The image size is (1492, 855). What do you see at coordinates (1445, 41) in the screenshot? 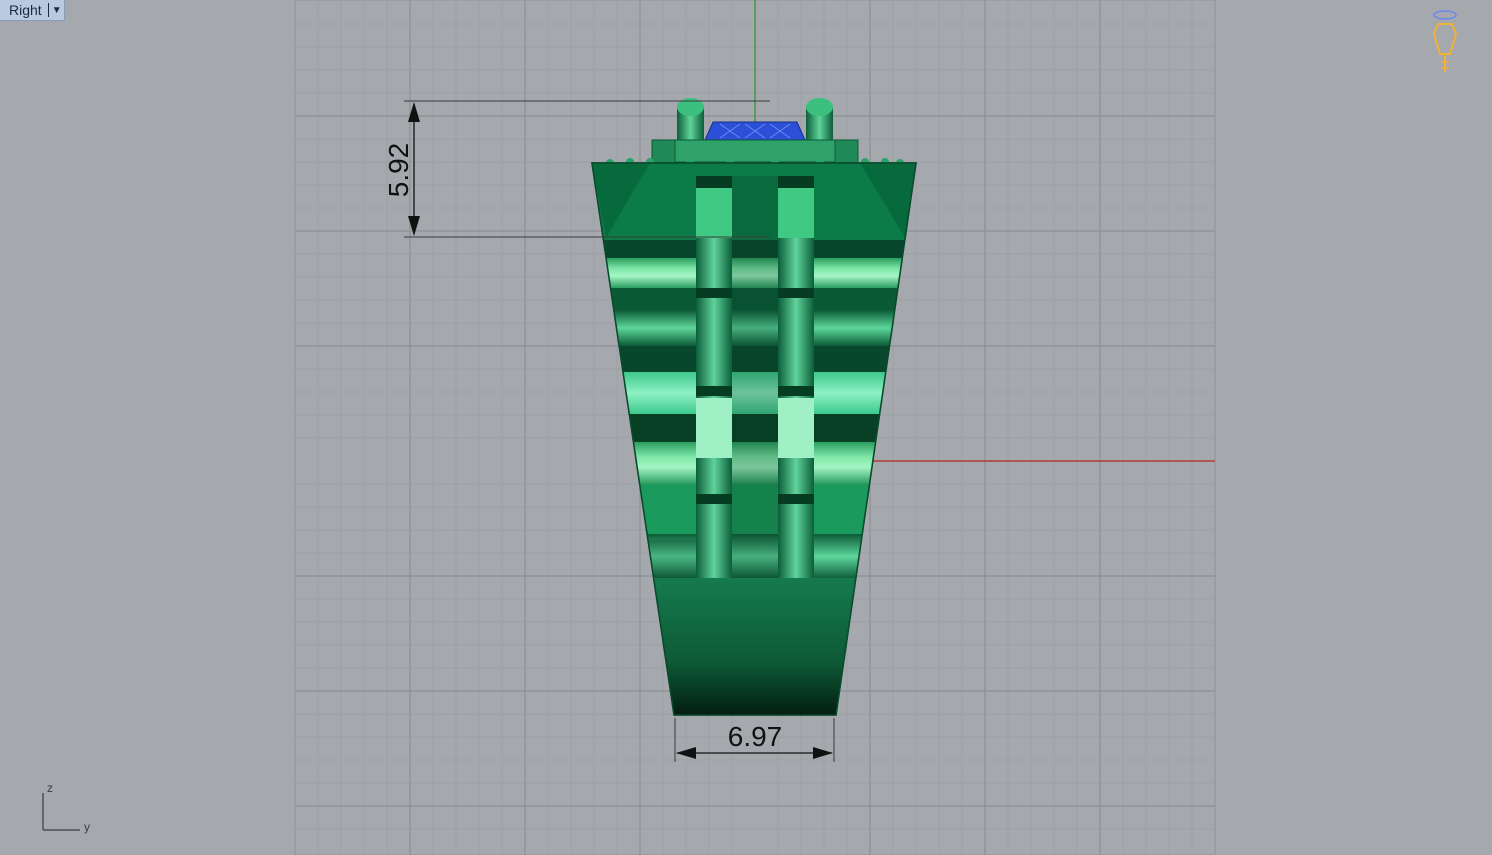
I see `light-bulb-icon` at bounding box center [1445, 41].